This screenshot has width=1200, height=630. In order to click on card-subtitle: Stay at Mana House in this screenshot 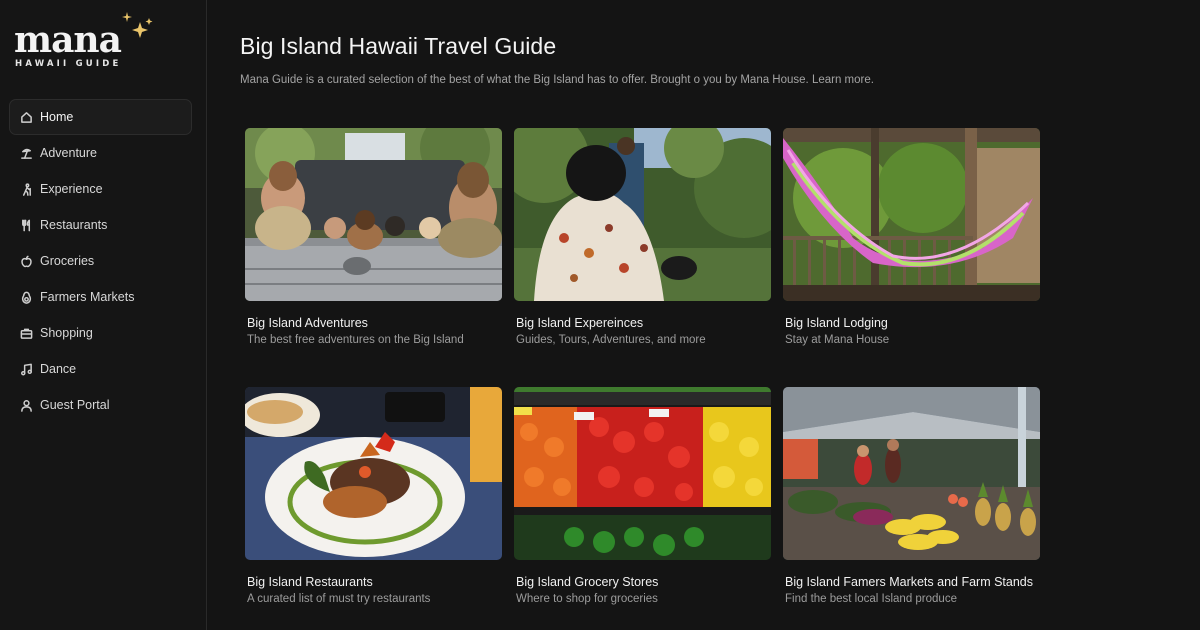, I will do `click(837, 340)`.